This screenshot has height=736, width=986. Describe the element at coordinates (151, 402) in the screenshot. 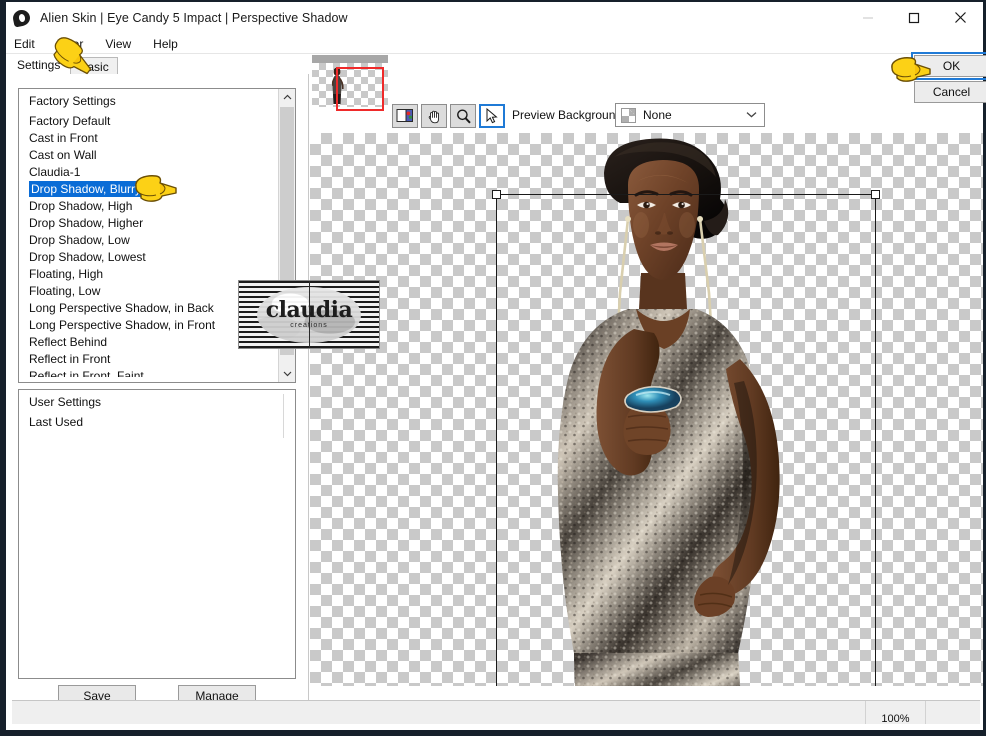

I see `list-item: User Settings` at that location.